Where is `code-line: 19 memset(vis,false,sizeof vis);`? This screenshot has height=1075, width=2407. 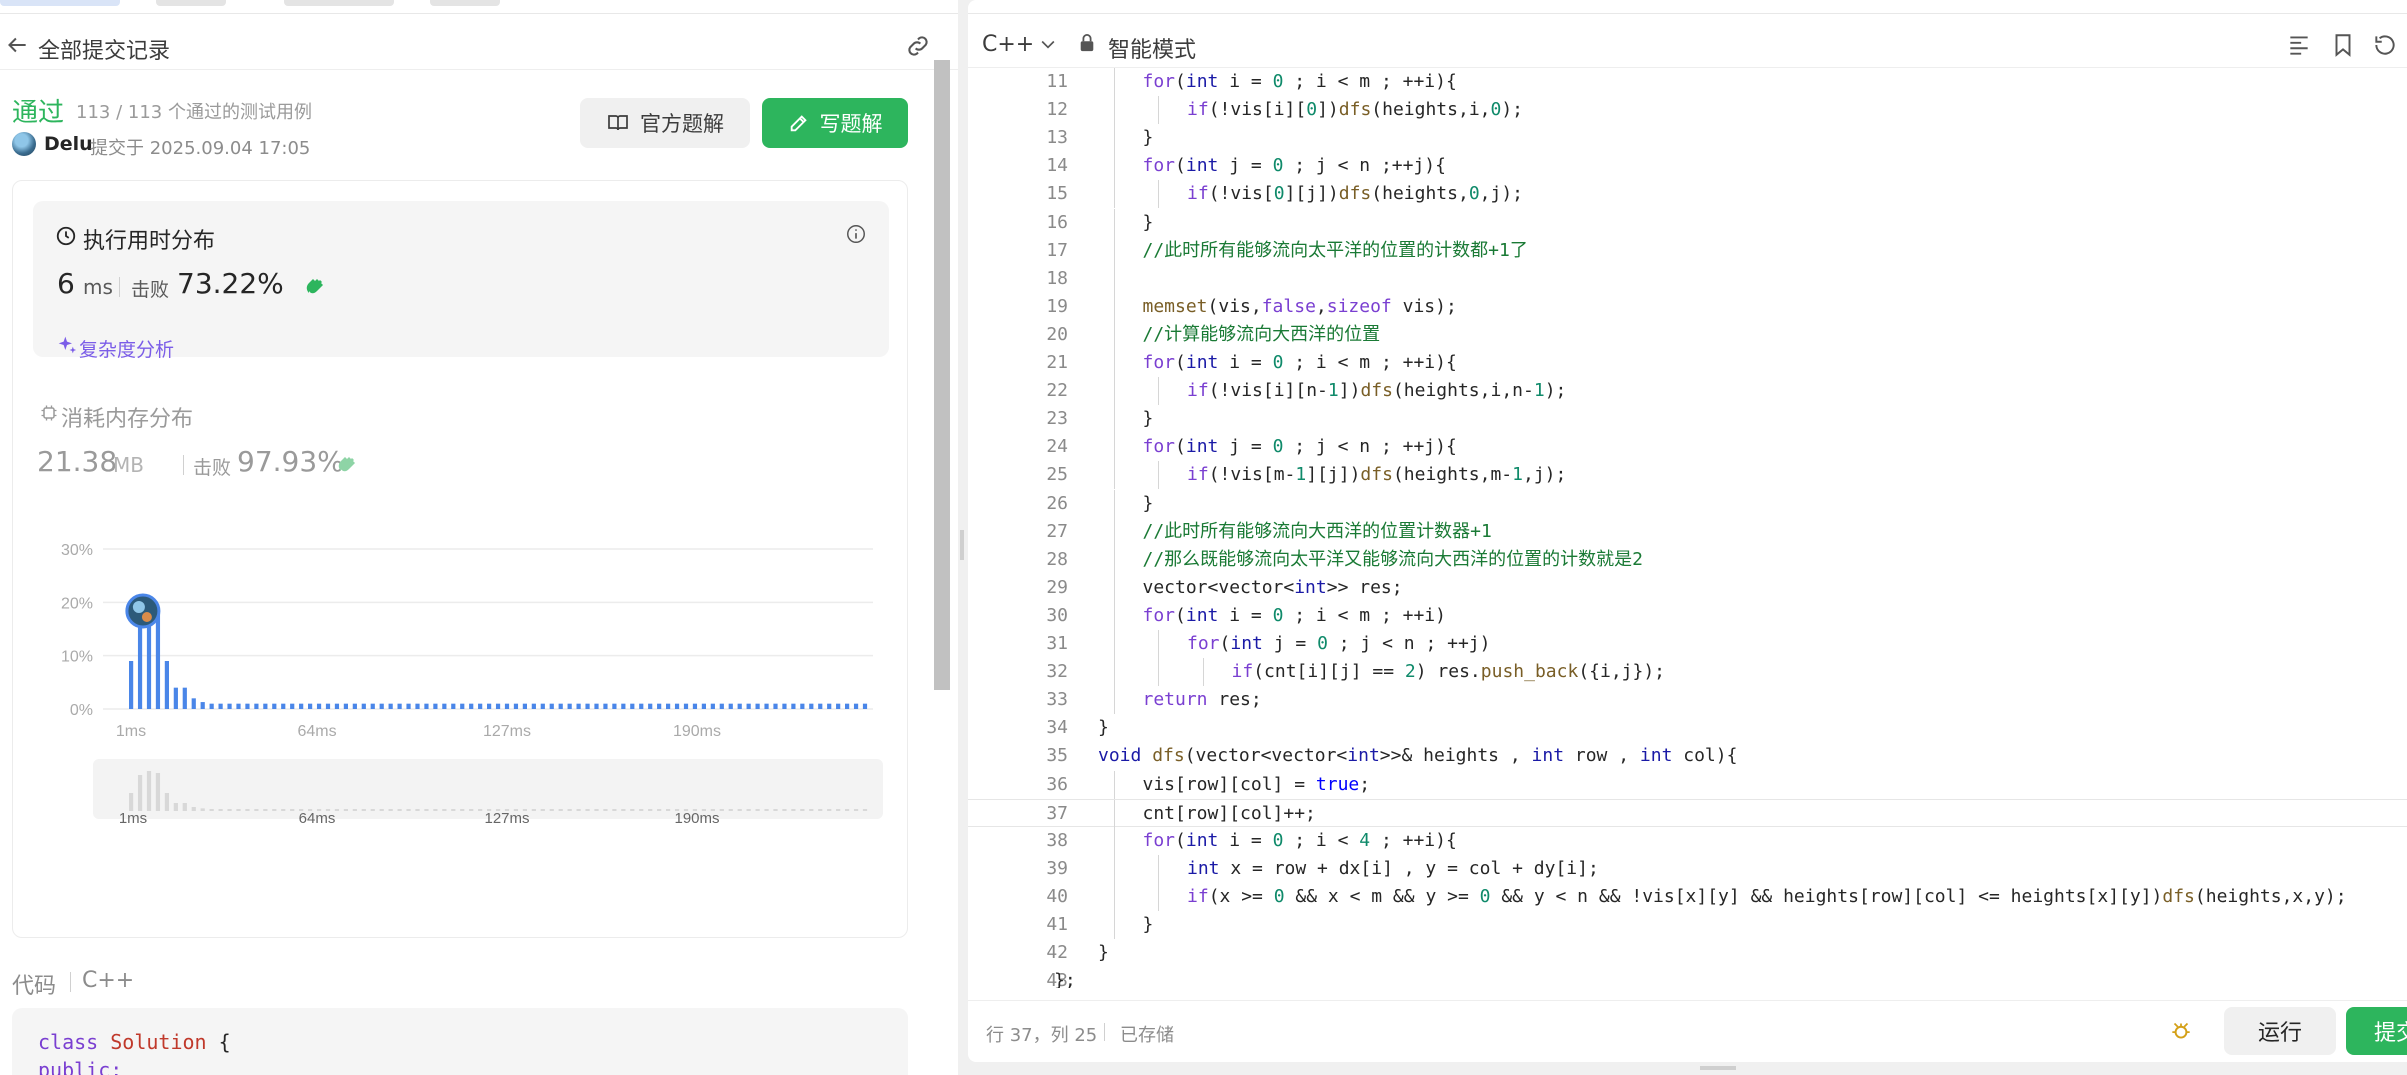
code-line: 19 memset(vis,false,sizeof vis); is located at coordinates (1687, 306).